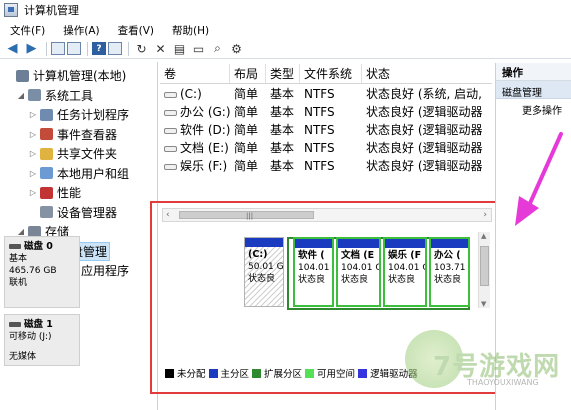 Image resolution: width=571 pixels, height=410 pixels. What do you see at coordinates (427, 73) in the screenshot?
I see `column-status: 状态` at bounding box center [427, 73].